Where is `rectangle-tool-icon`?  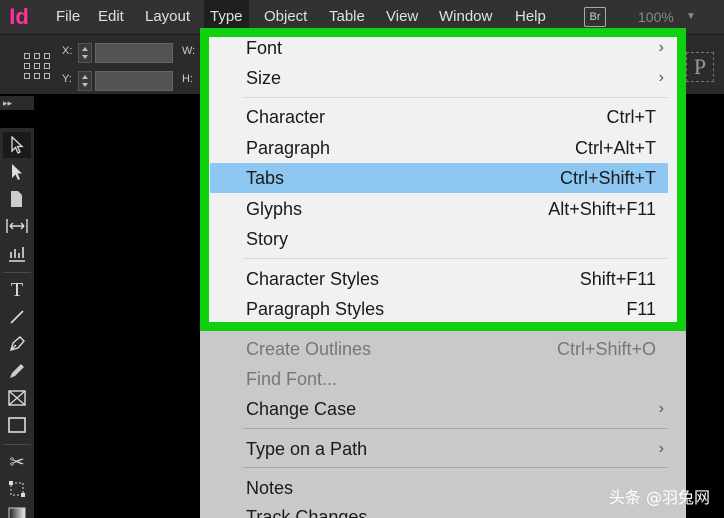 rectangle-tool-icon is located at coordinates (17, 425).